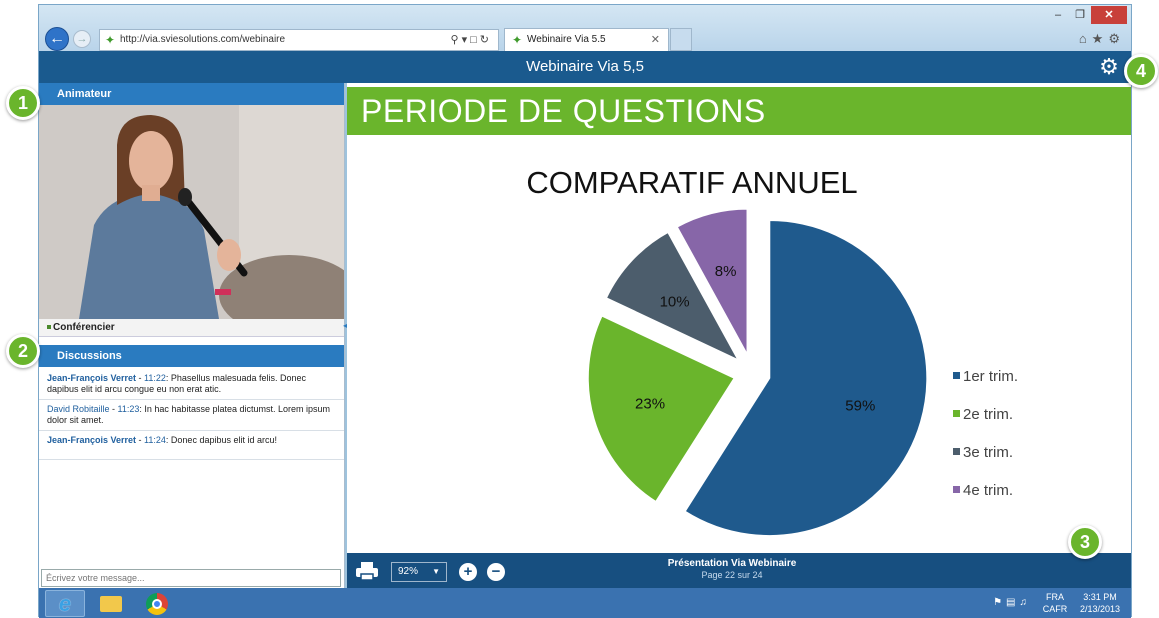 The image size is (1159, 618). Describe the element at coordinates (1141, 71) in the screenshot. I see `callout-badge: 4` at that location.